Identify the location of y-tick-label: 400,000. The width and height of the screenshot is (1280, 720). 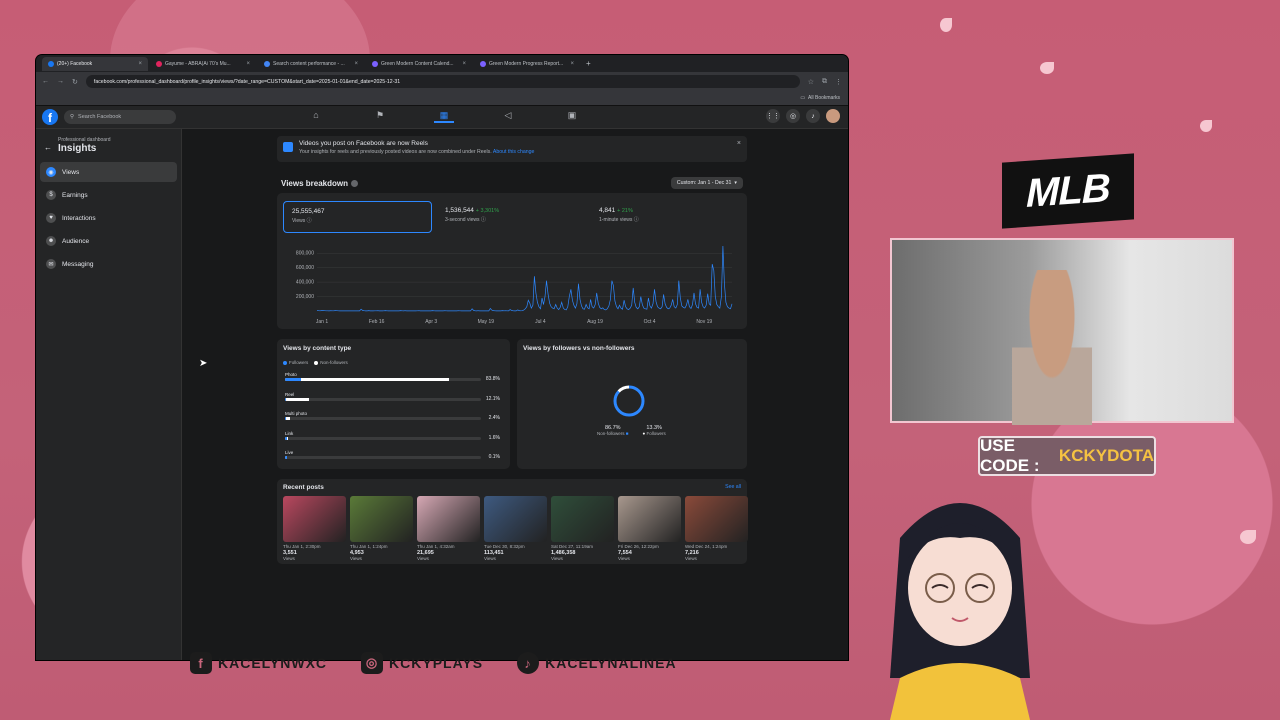
(305, 283).